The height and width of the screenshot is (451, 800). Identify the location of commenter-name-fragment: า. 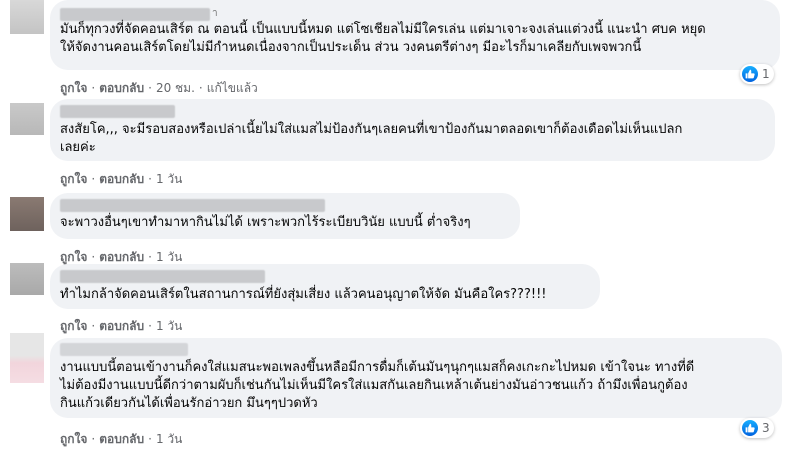
(215, 13).